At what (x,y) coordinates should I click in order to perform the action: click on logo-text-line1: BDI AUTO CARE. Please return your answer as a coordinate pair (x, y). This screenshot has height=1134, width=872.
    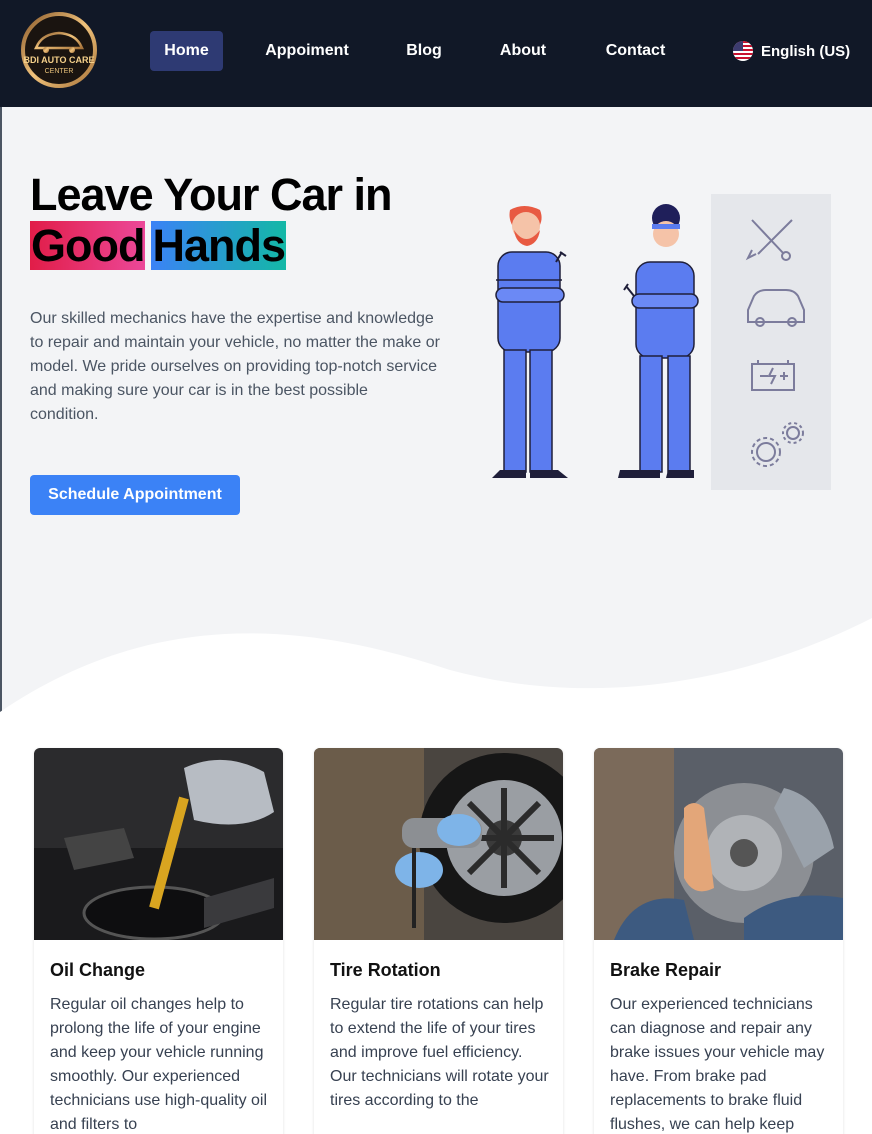
    Looking at the image, I should click on (58, 60).